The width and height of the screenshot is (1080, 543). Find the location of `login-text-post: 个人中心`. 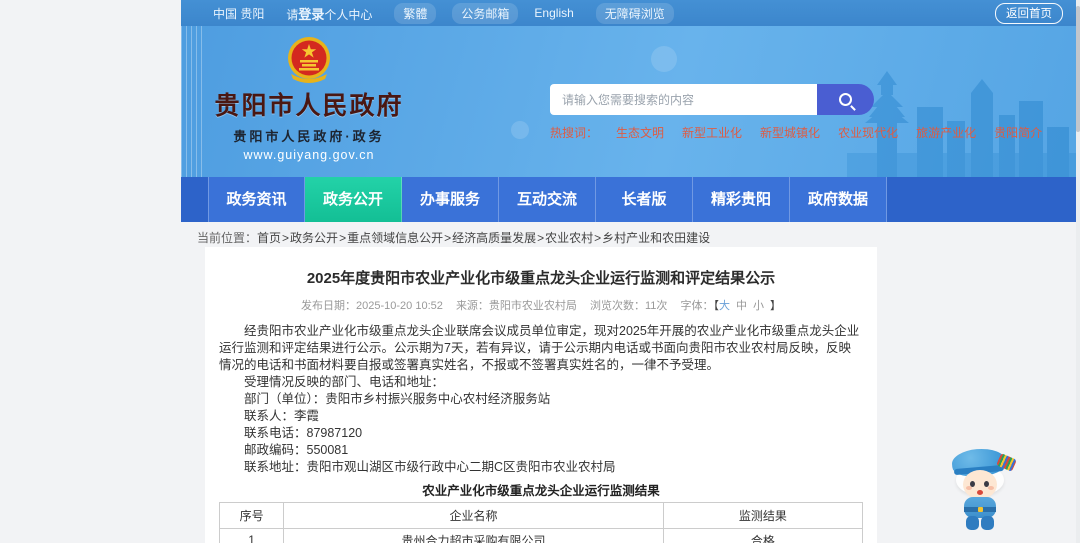

login-text-post: 个人中心 is located at coordinates (348, 14).